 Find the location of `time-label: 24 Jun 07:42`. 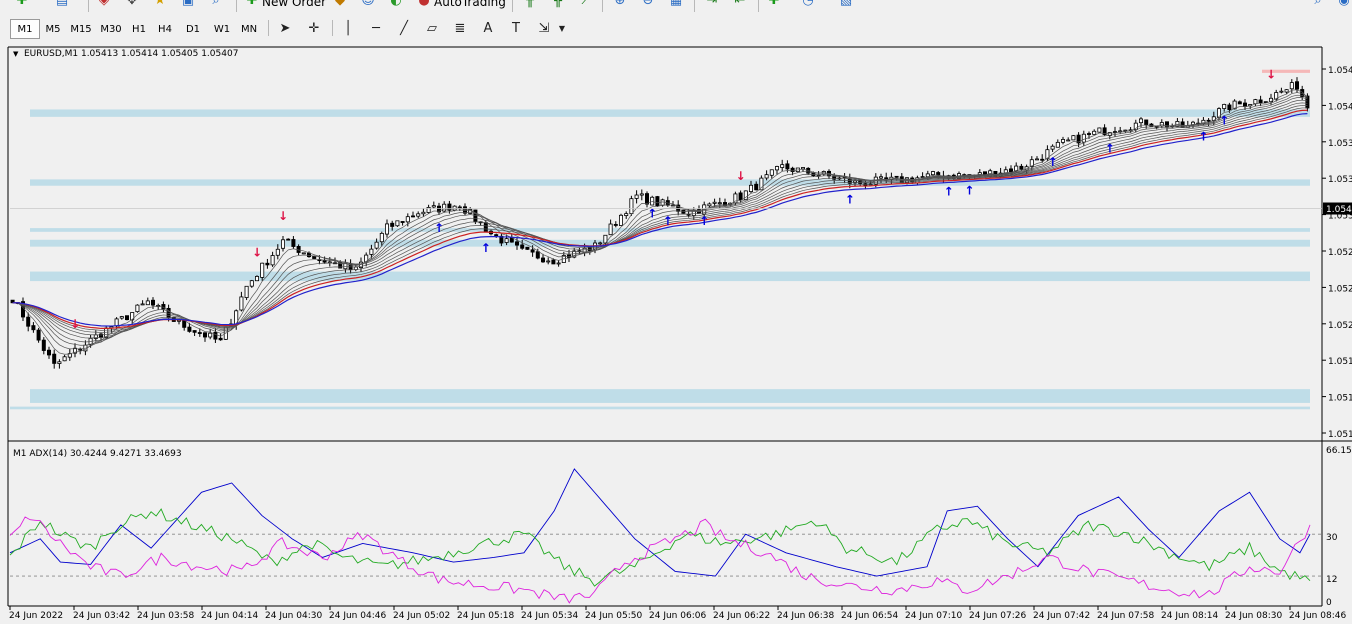

time-label: 24 Jun 07:42 is located at coordinates (1061, 616).